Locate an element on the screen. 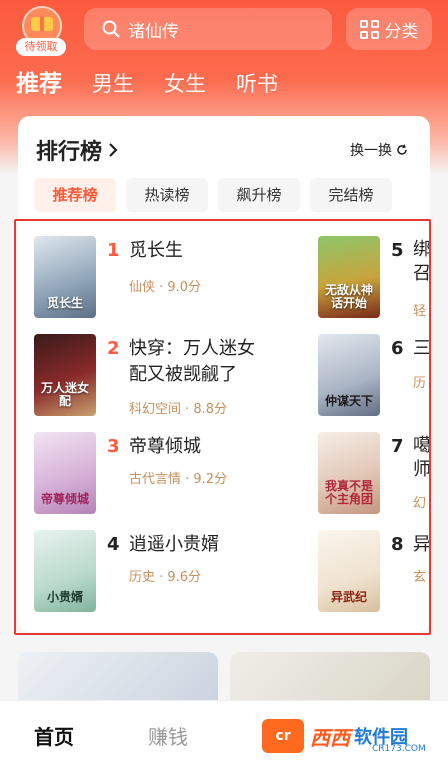 The height and width of the screenshot is (768, 448). search-bar: 诸仙传 is located at coordinates (208, 29).